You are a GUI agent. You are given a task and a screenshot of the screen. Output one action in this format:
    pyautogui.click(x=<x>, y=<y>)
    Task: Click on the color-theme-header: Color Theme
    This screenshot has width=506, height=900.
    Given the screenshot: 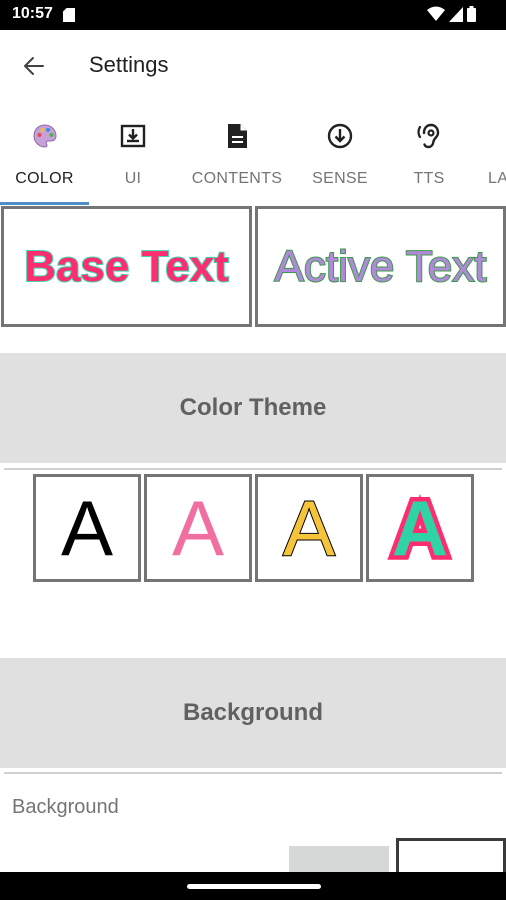 What is the action you would take?
    pyautogui.click(x=253, y=408)
    